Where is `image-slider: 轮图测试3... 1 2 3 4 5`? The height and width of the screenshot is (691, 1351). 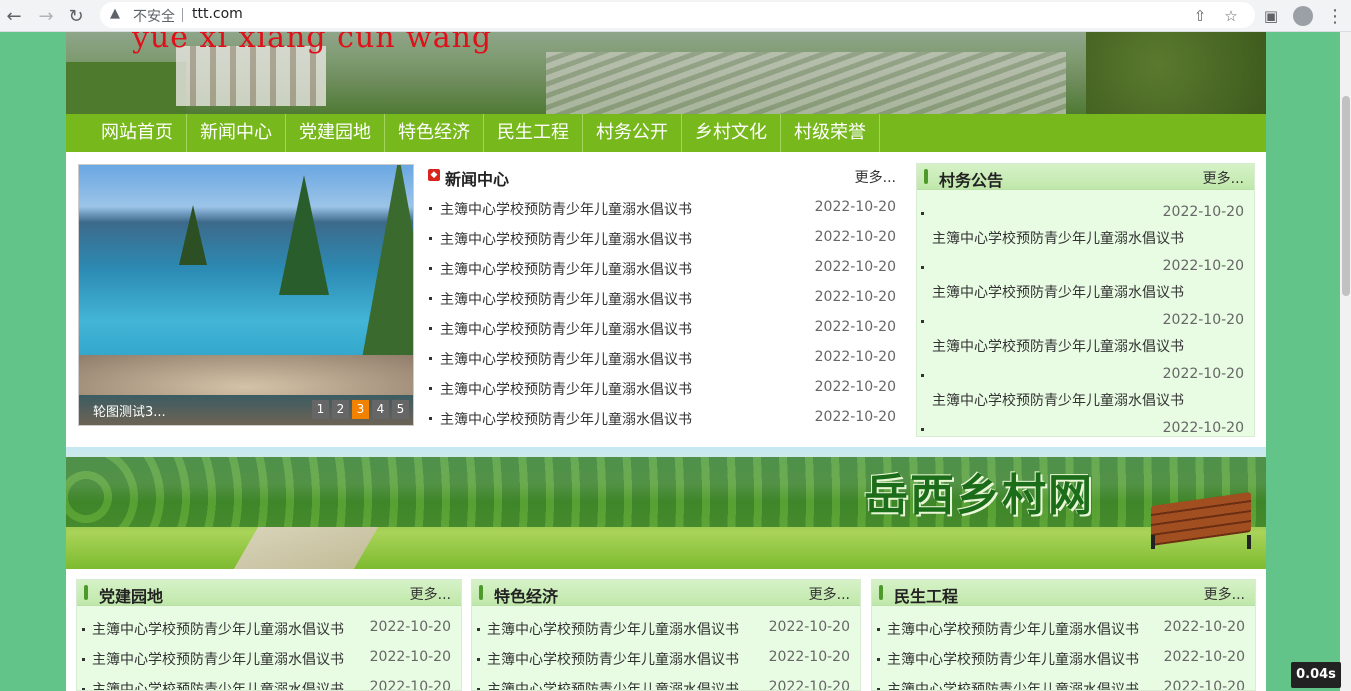 image-slider: 轮图测试3... 1 2 3 4 5 is located at coordinates (246, 295).